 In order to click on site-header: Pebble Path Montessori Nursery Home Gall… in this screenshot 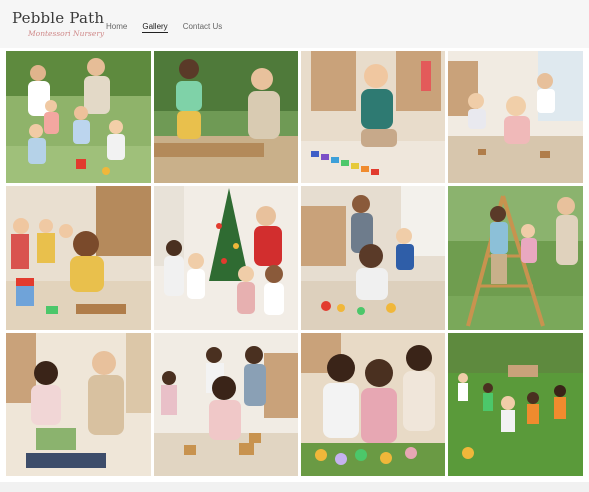, I will do `click(294, 24)`.